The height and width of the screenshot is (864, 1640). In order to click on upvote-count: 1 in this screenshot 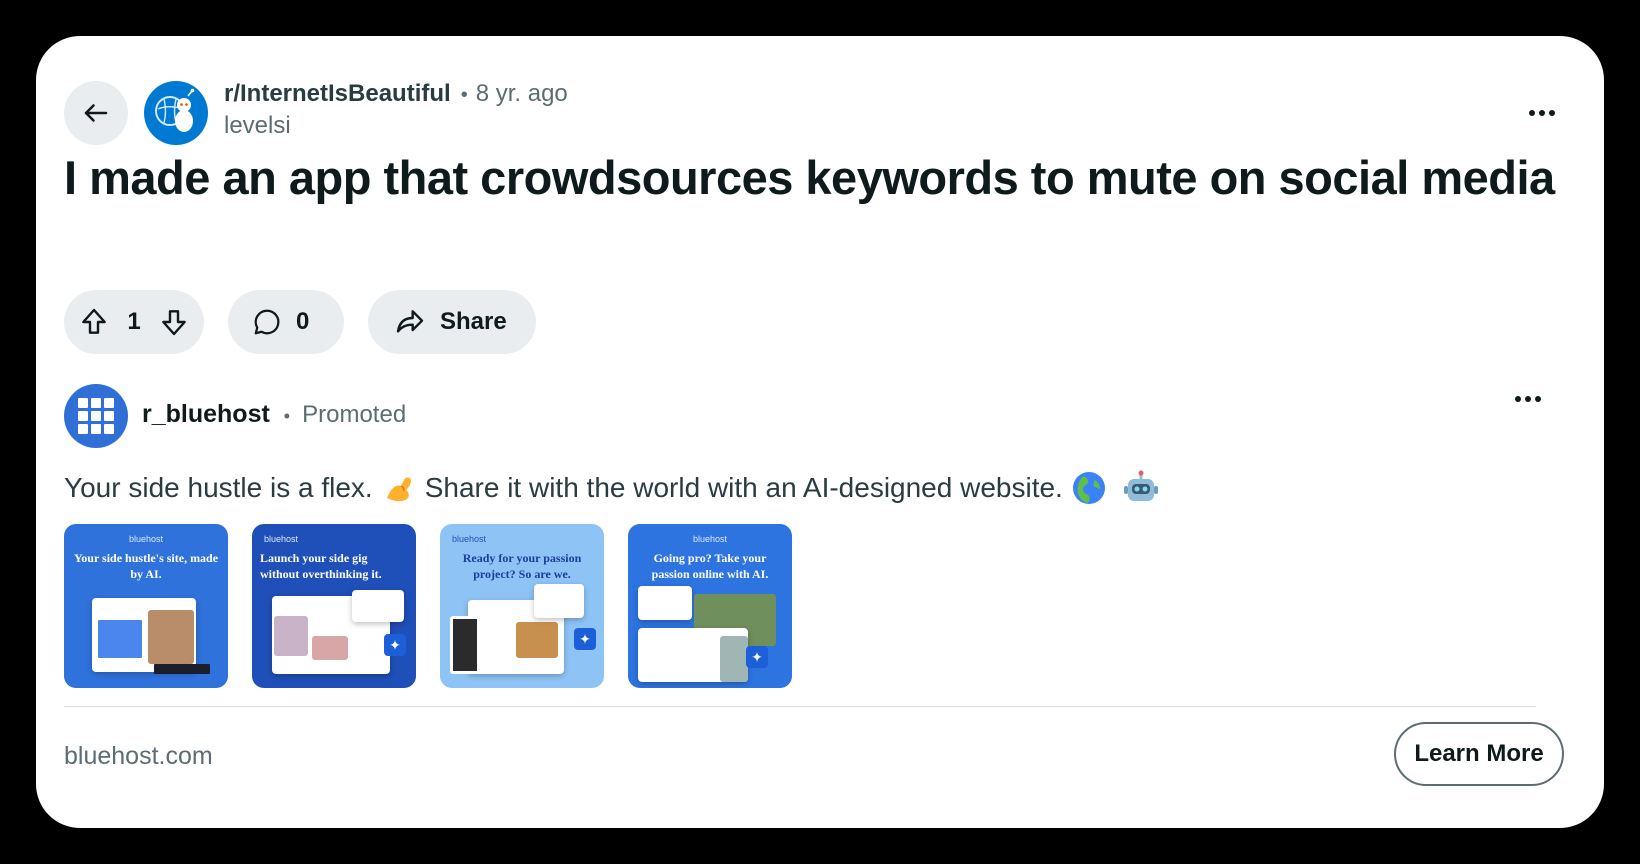, I will do `click(134, 321)`.